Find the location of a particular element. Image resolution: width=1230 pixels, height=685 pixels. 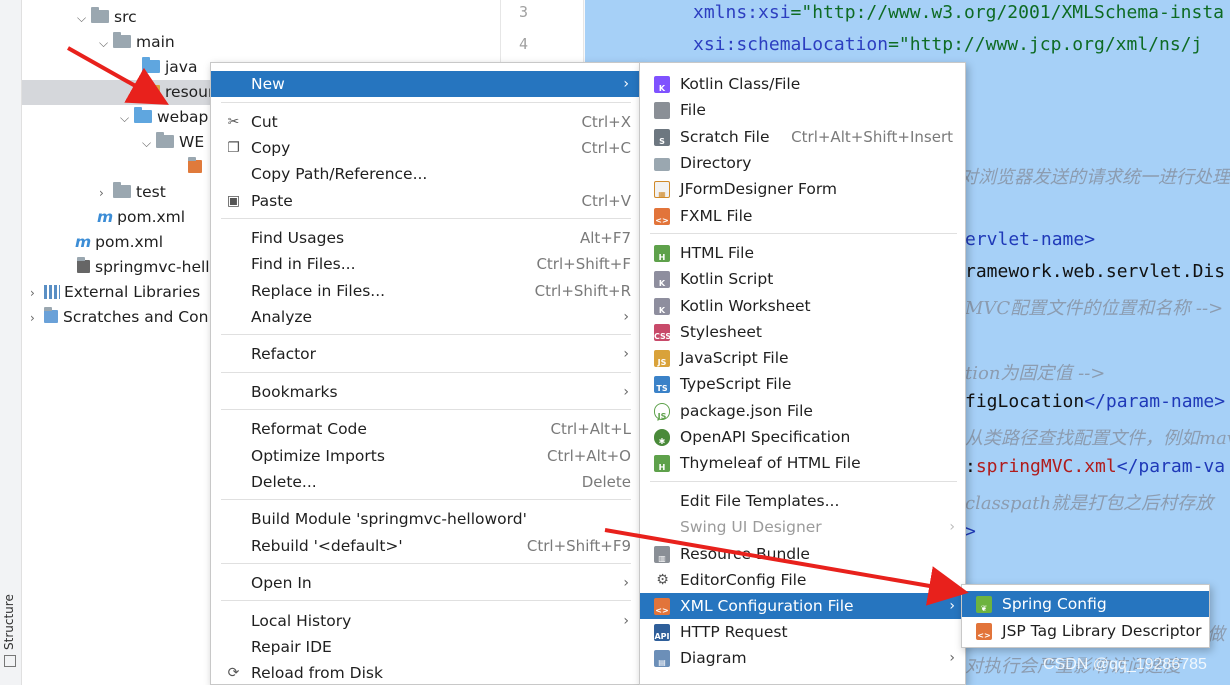

xml-file-icon: <> is located at coordinates (662, 606).